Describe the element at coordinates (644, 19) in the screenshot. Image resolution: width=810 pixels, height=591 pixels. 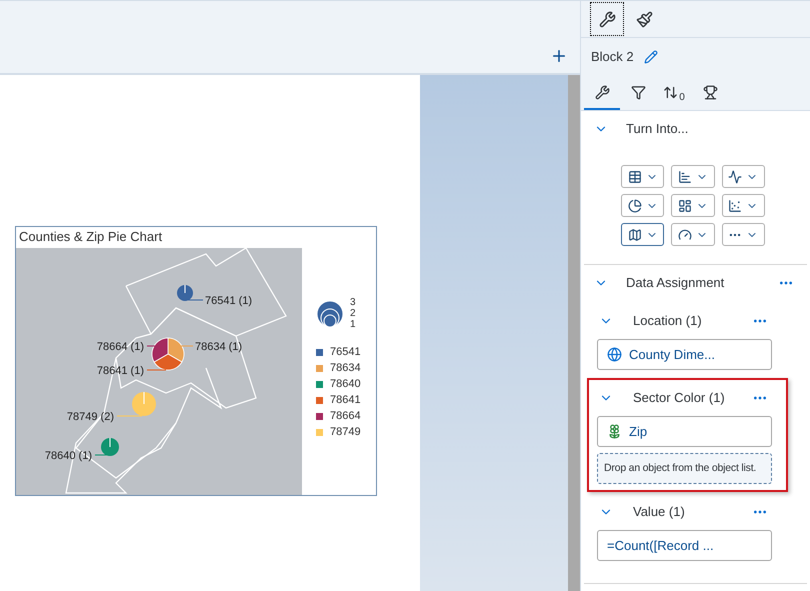
I see `brush-icon` at that location.